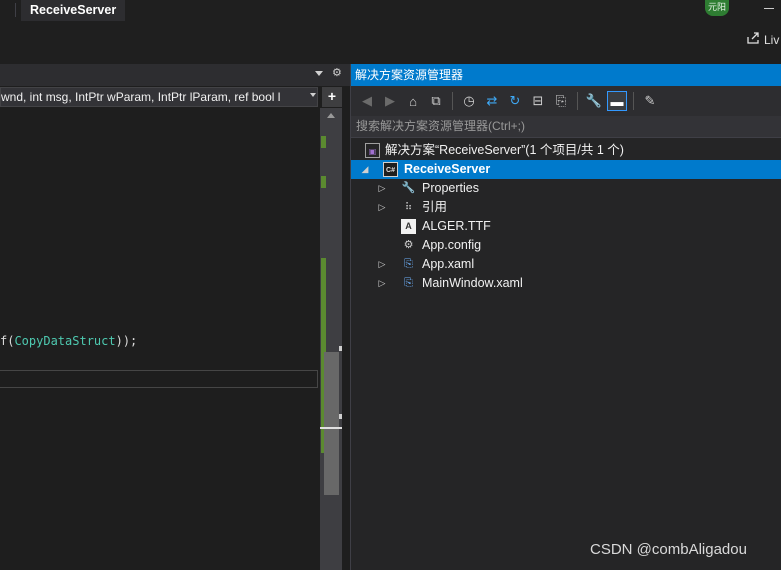 This screenshot has height=570, width=781. Describe the element at coordinates (408, 188) in the screenshot. I see `wrench-icon: 🔧` at that location.